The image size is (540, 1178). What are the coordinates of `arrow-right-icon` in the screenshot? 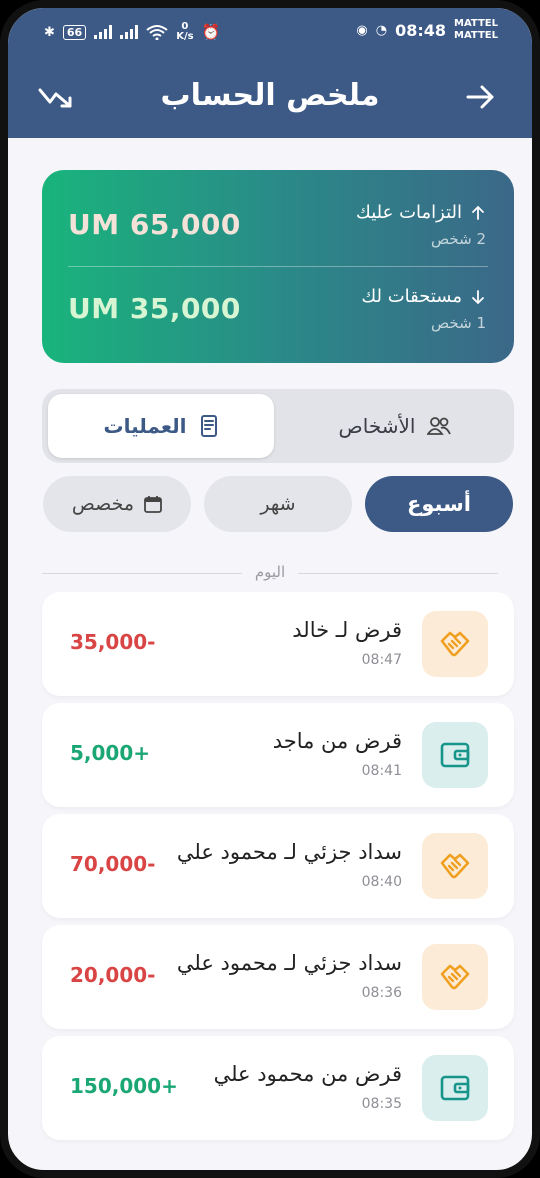 It's located at (480, 97).